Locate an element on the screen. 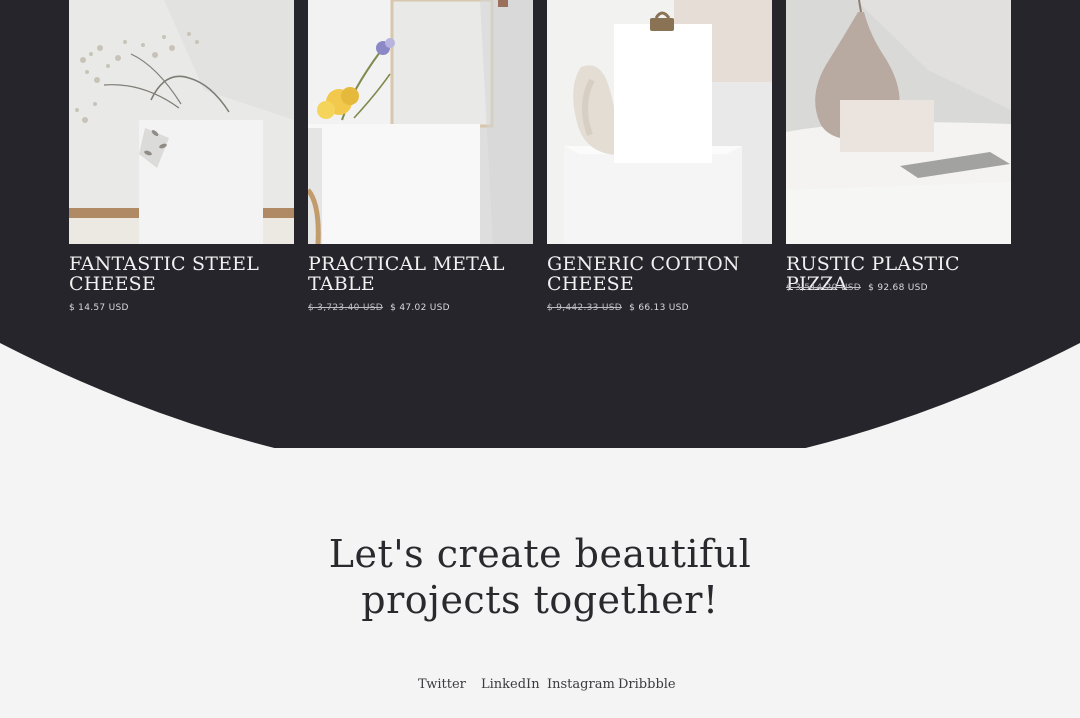 The height and width of the screenshot is (718, 1080). dribbble-link: Dribbble is located at coordinates (647, 685).